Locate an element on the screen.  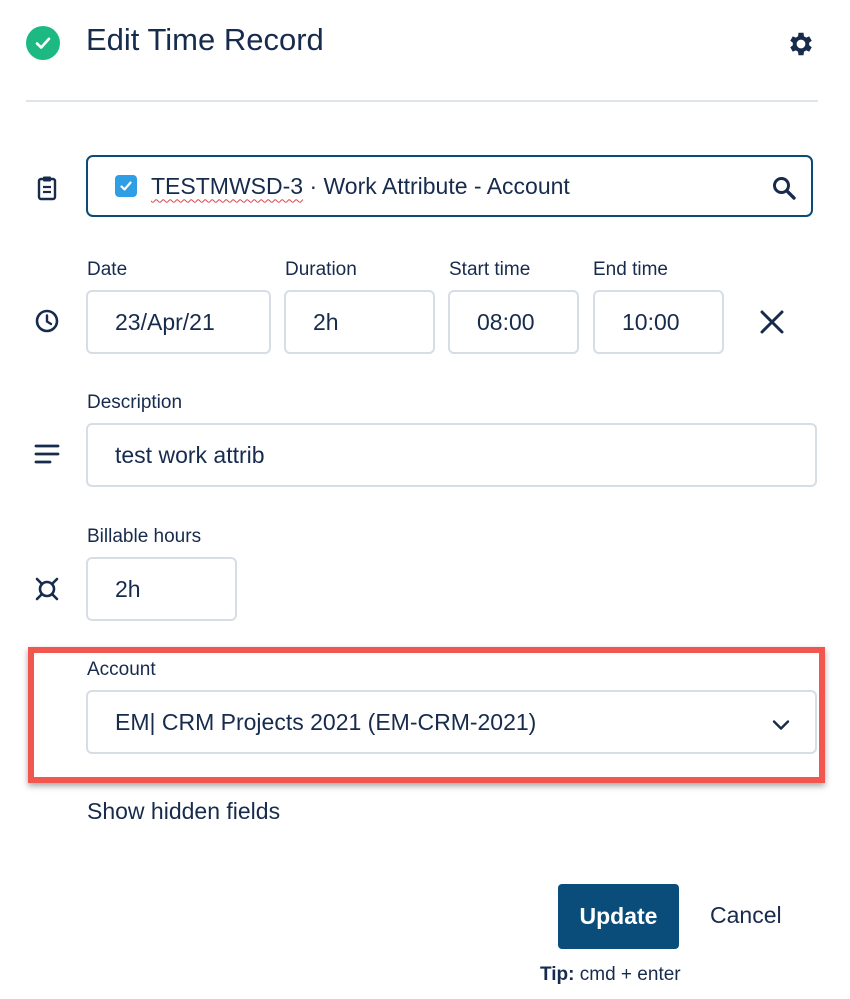
issue-summary: Work Attribute - Account is located at coordinates (446, 185).